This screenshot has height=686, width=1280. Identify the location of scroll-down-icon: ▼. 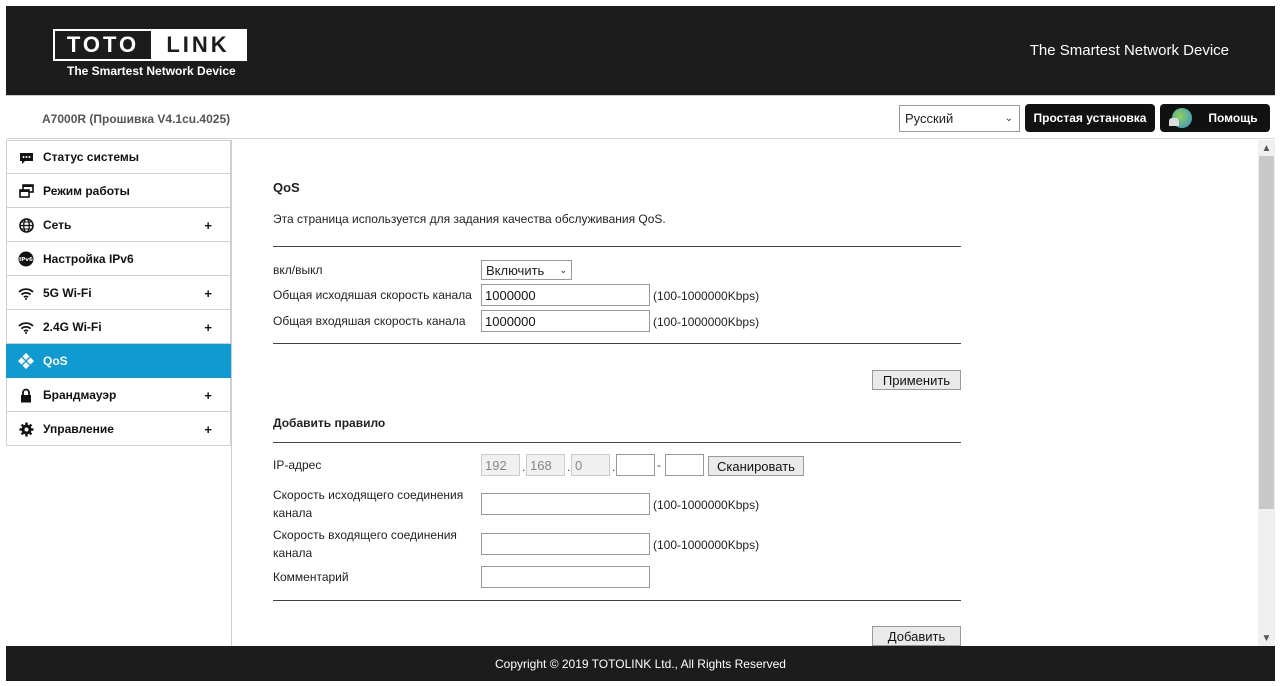
(1266, 638).